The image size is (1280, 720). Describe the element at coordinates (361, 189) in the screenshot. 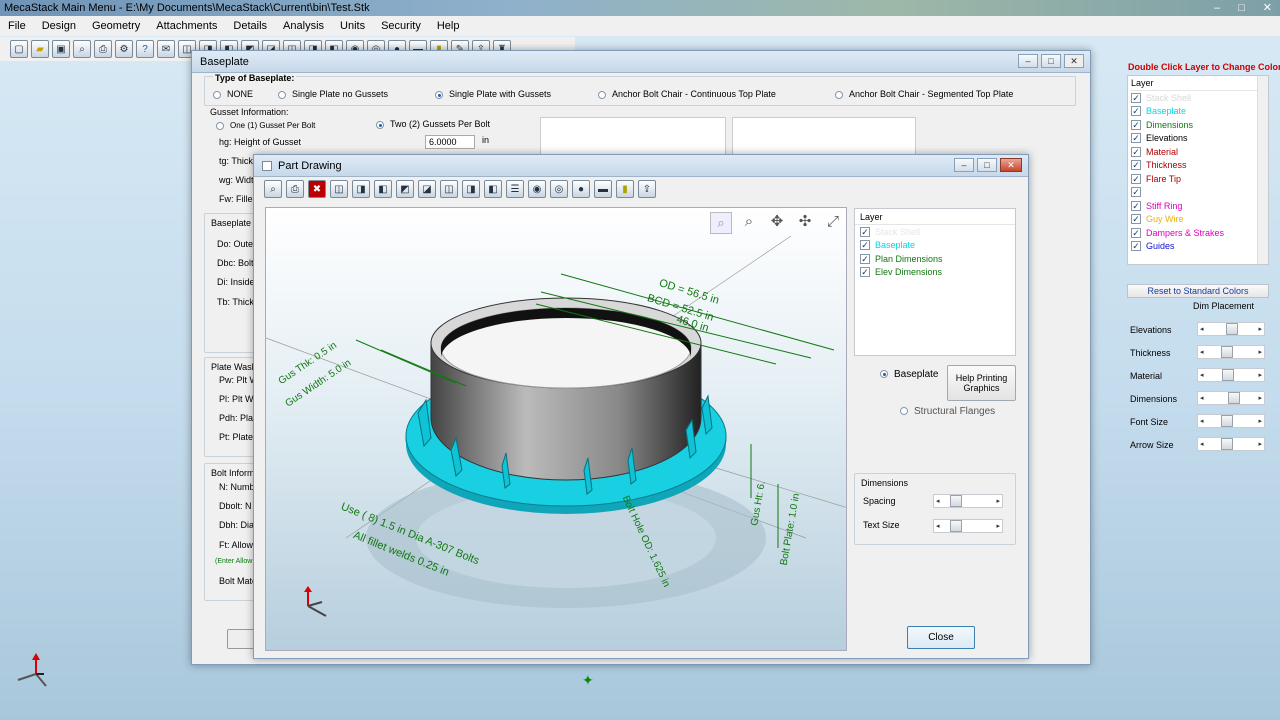

I see `view-front-icon: ◨` at that location.